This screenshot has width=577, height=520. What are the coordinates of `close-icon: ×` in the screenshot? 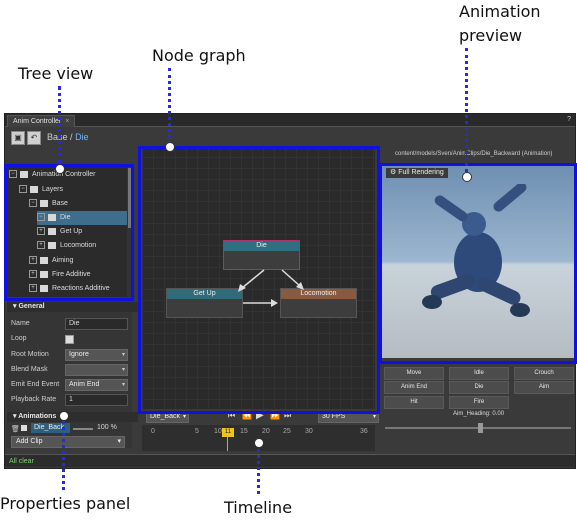 It's located at (67, 121).